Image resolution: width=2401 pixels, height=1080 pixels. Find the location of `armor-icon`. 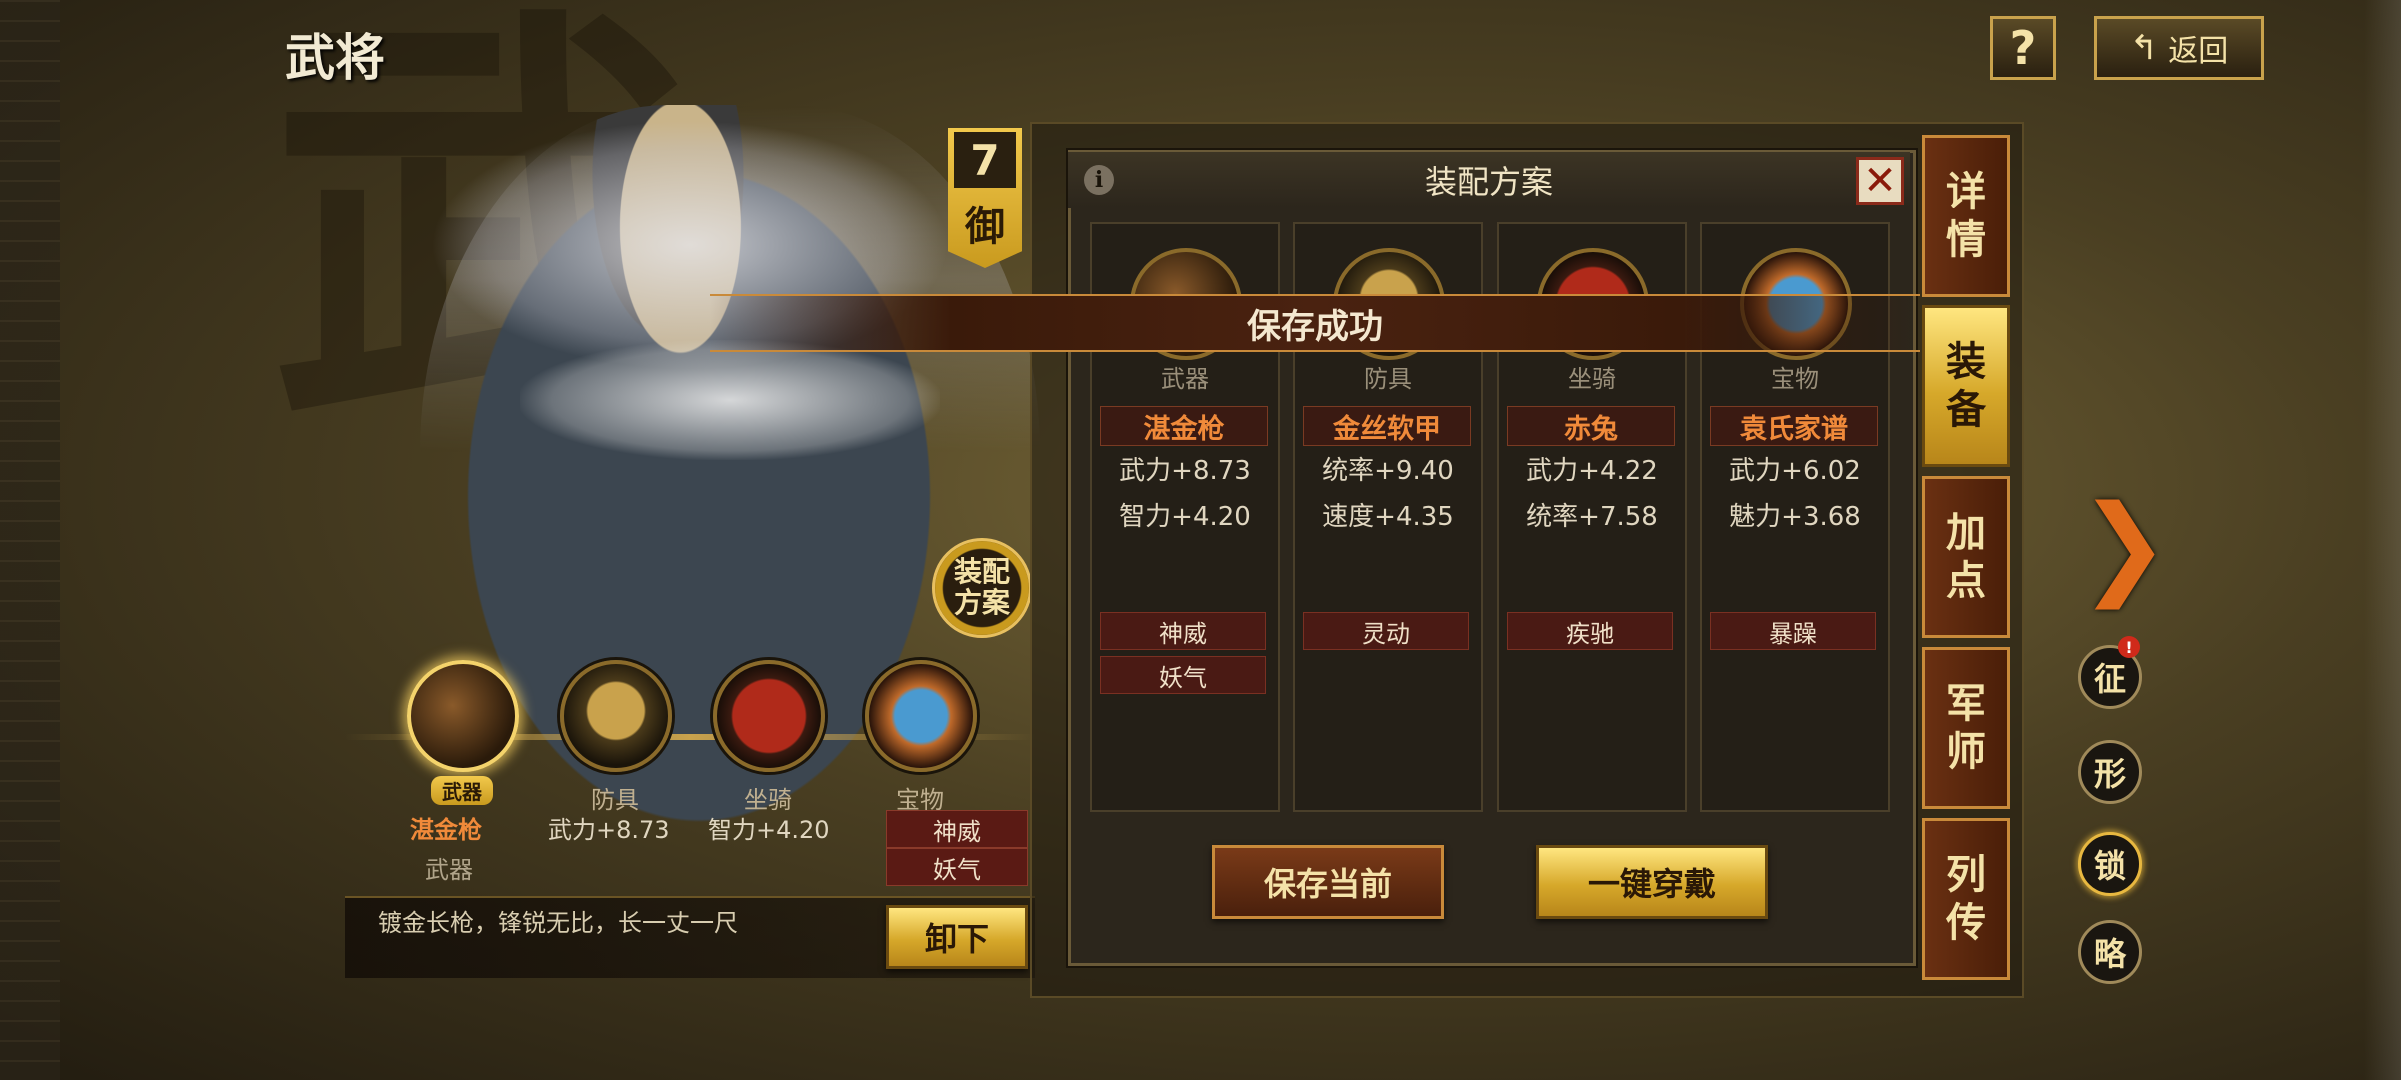

armor-icon is located at coordinates (616, 716).